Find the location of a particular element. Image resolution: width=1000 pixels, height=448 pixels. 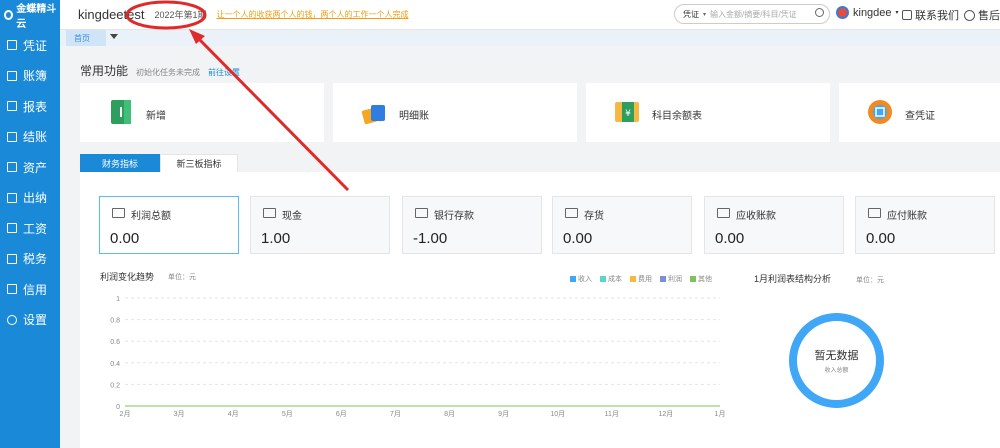

donut-ring: 暂无数据 收入总额 is located at coordinates (836, 360).